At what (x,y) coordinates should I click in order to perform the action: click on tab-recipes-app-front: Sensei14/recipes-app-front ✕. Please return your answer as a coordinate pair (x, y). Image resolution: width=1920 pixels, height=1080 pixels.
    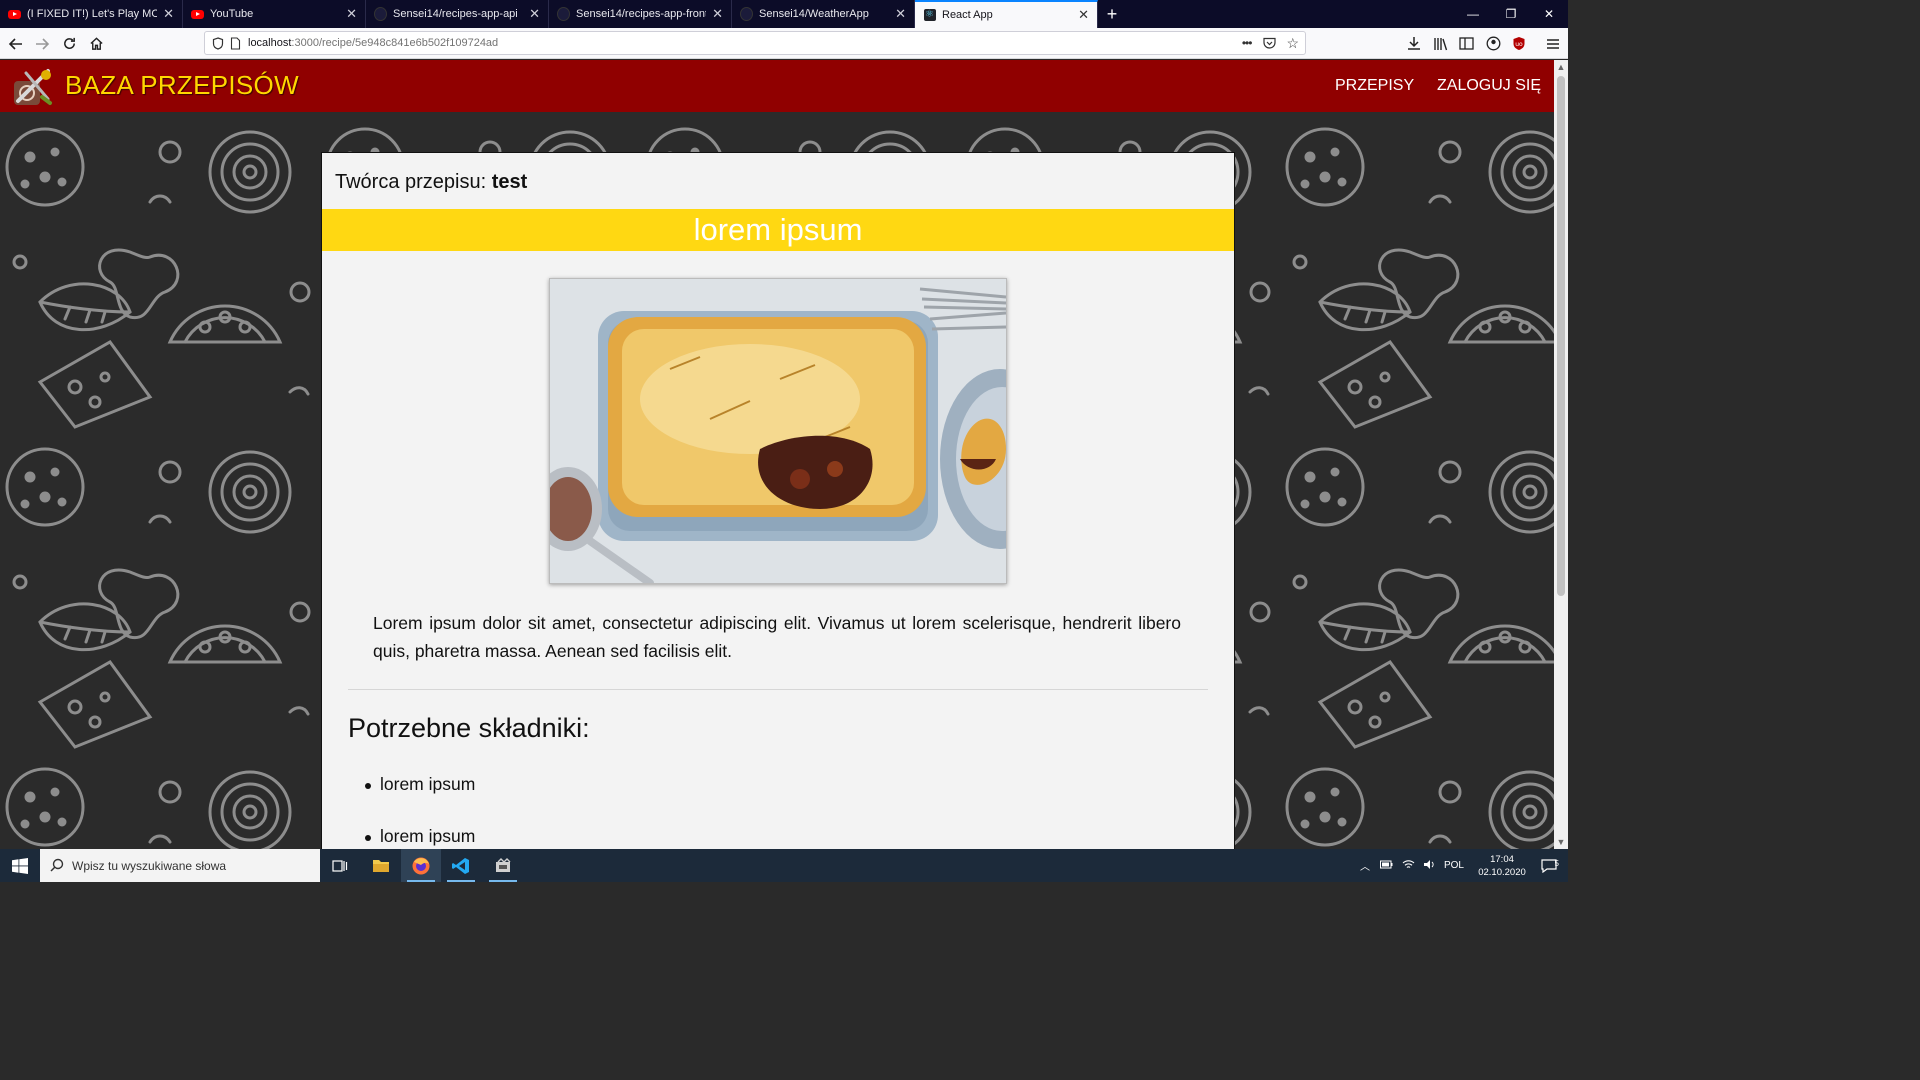
    Looking at the image, I should click on (640, 14).